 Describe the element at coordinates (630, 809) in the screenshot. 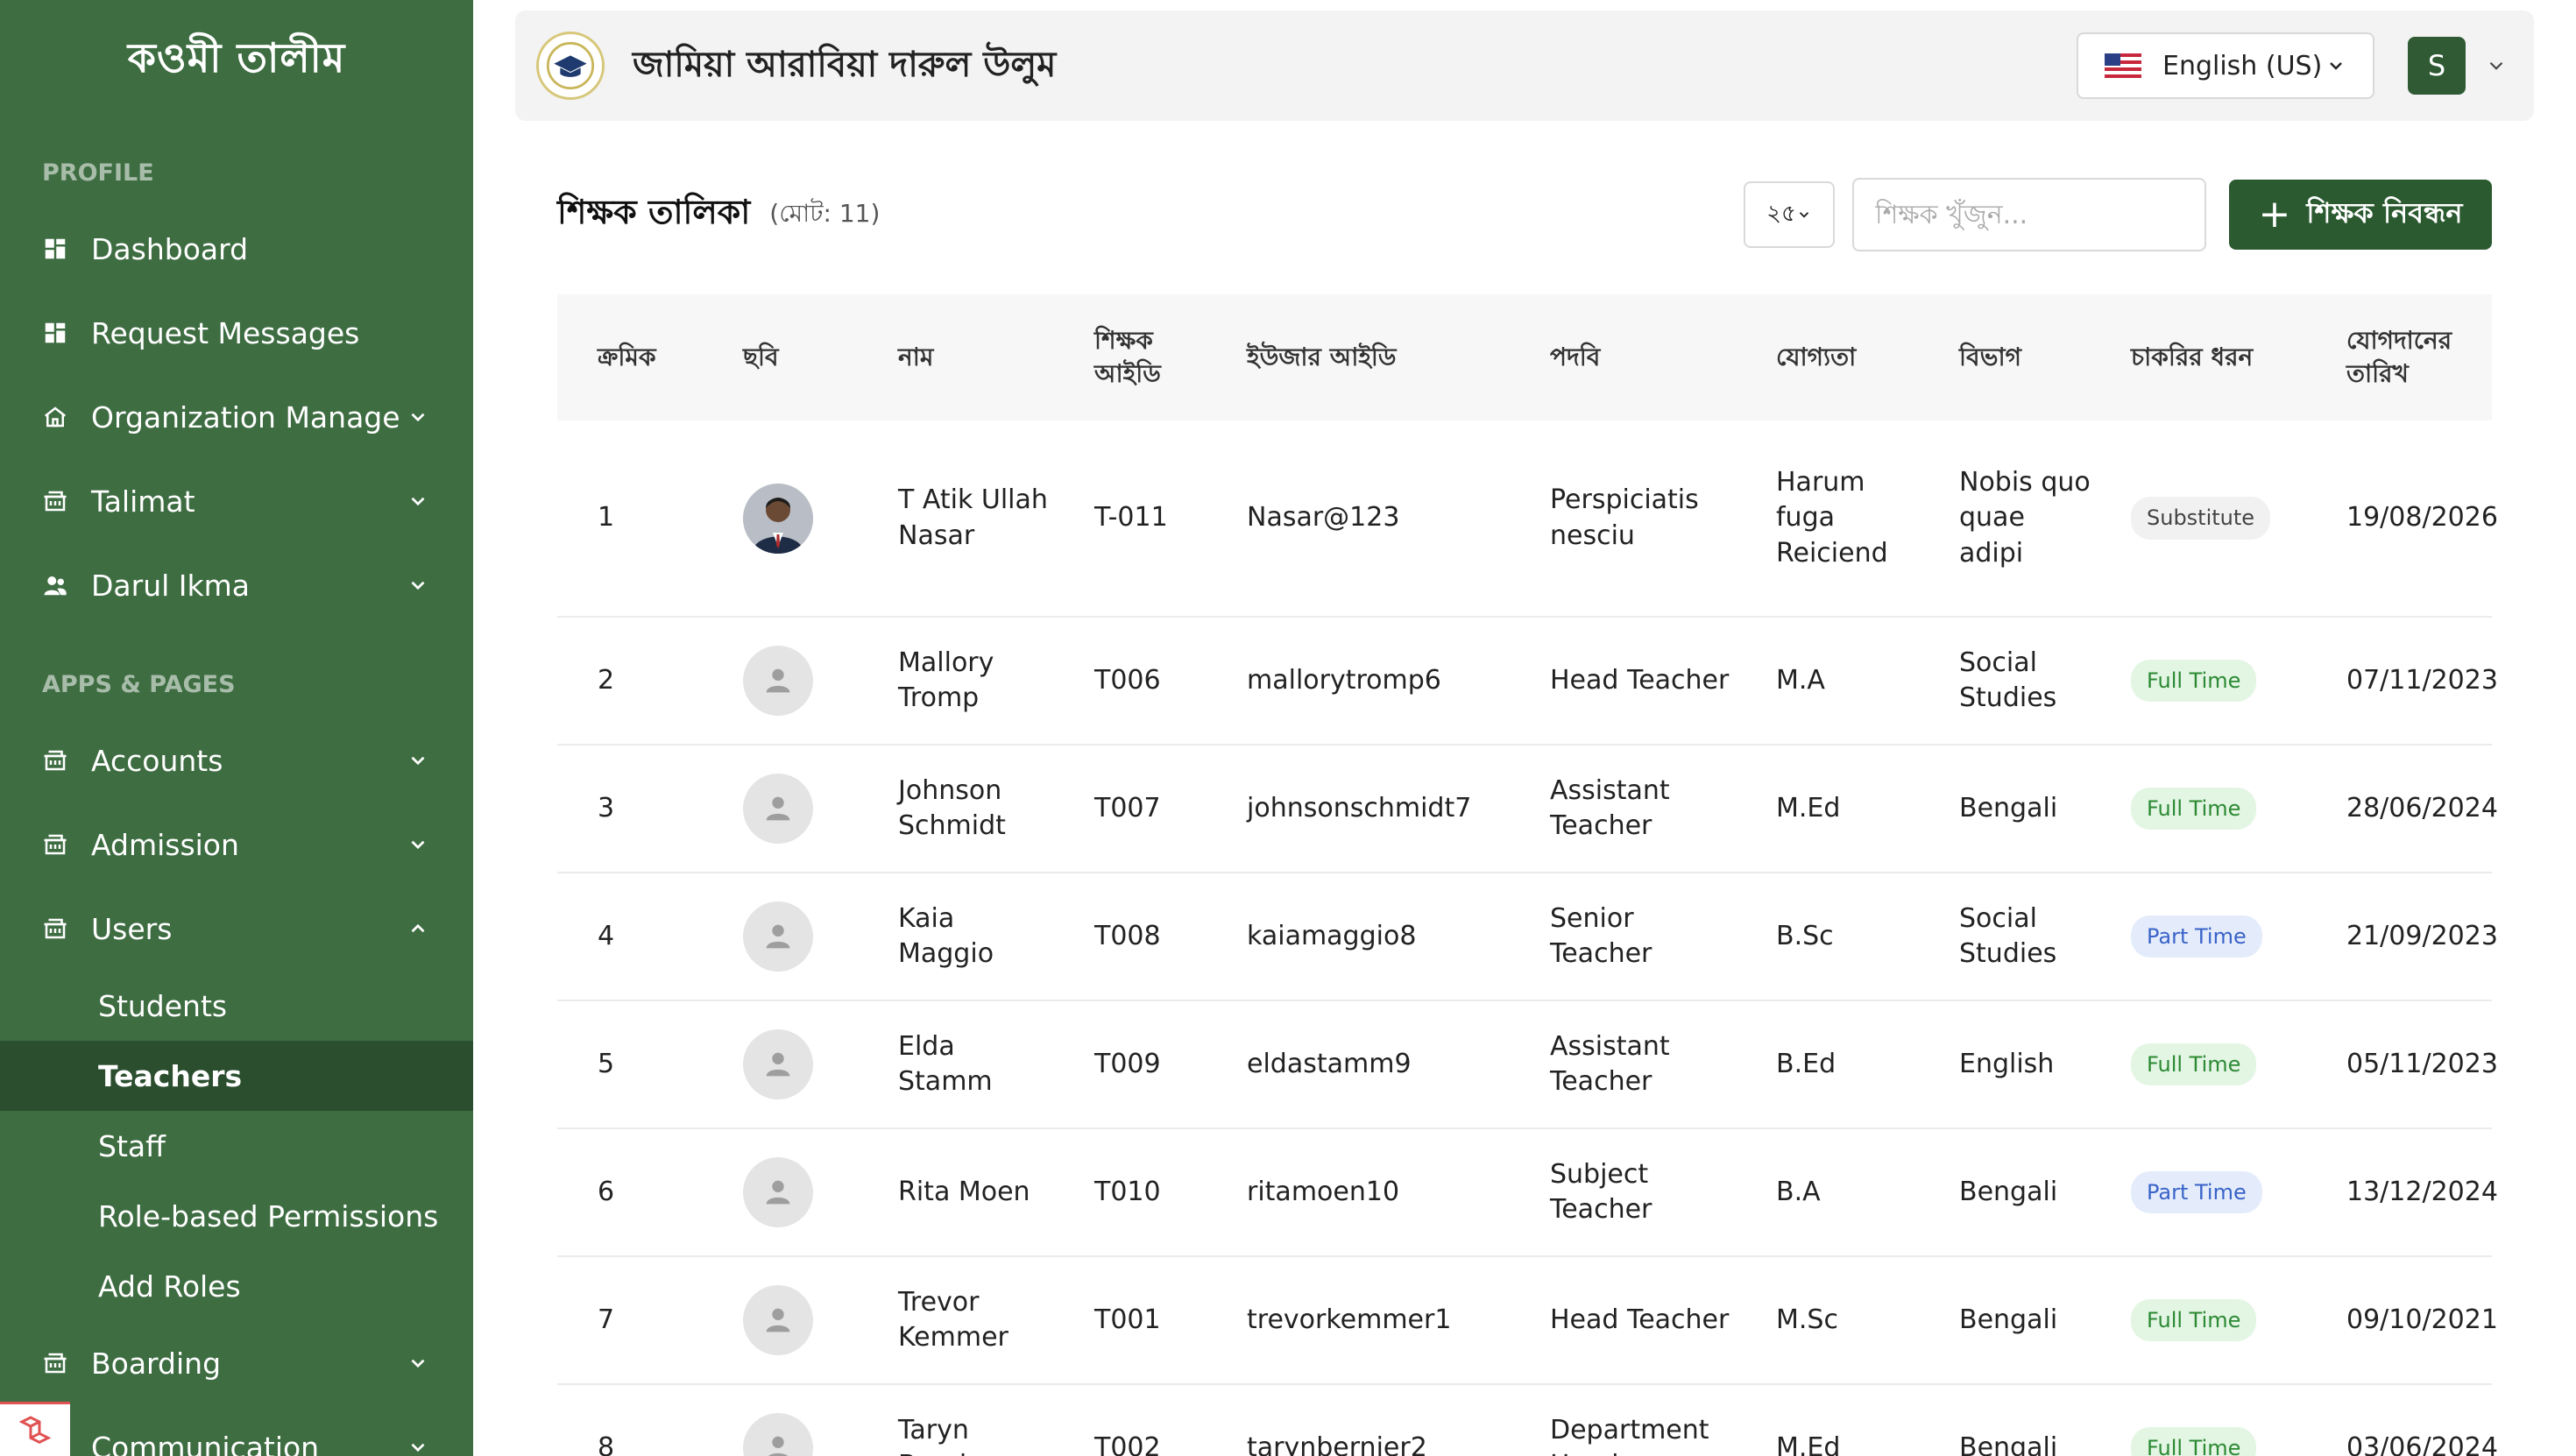

I see `cell-serial: 3` at that location.